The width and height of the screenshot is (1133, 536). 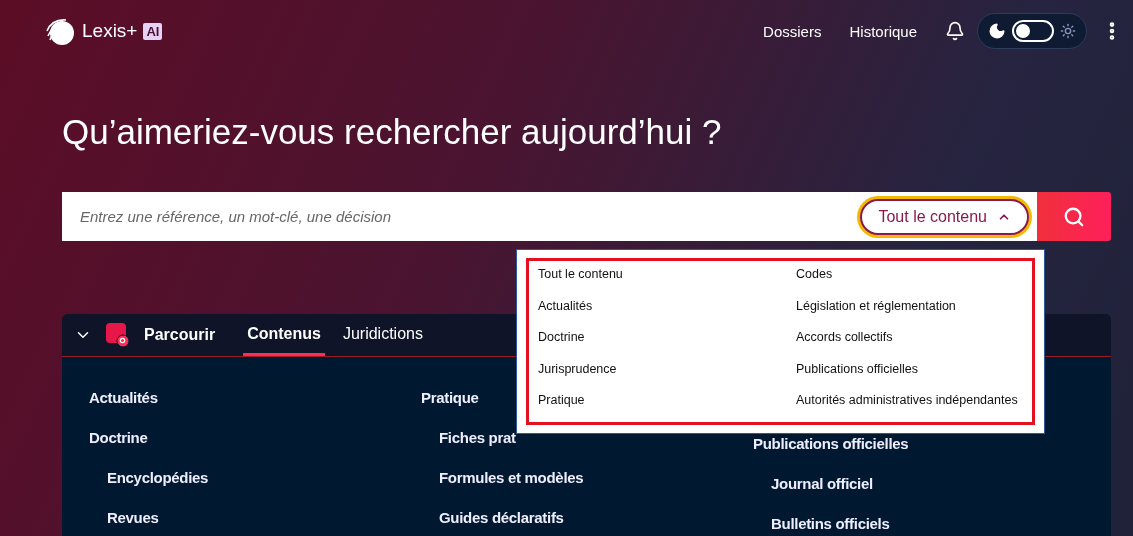 What do you see at coordinates (997, 31) in the screenshot?
I see `moon-icon` at bounding box center [997, 31].